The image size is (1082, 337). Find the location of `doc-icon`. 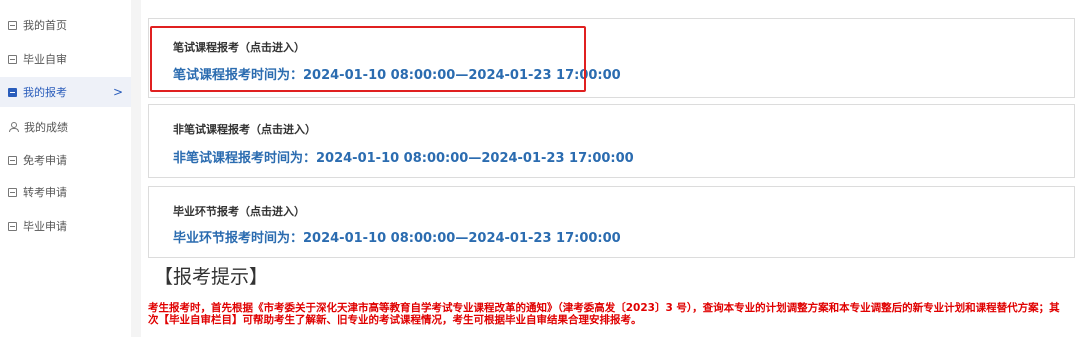

doc-icon is located at coordinates (12, 160).